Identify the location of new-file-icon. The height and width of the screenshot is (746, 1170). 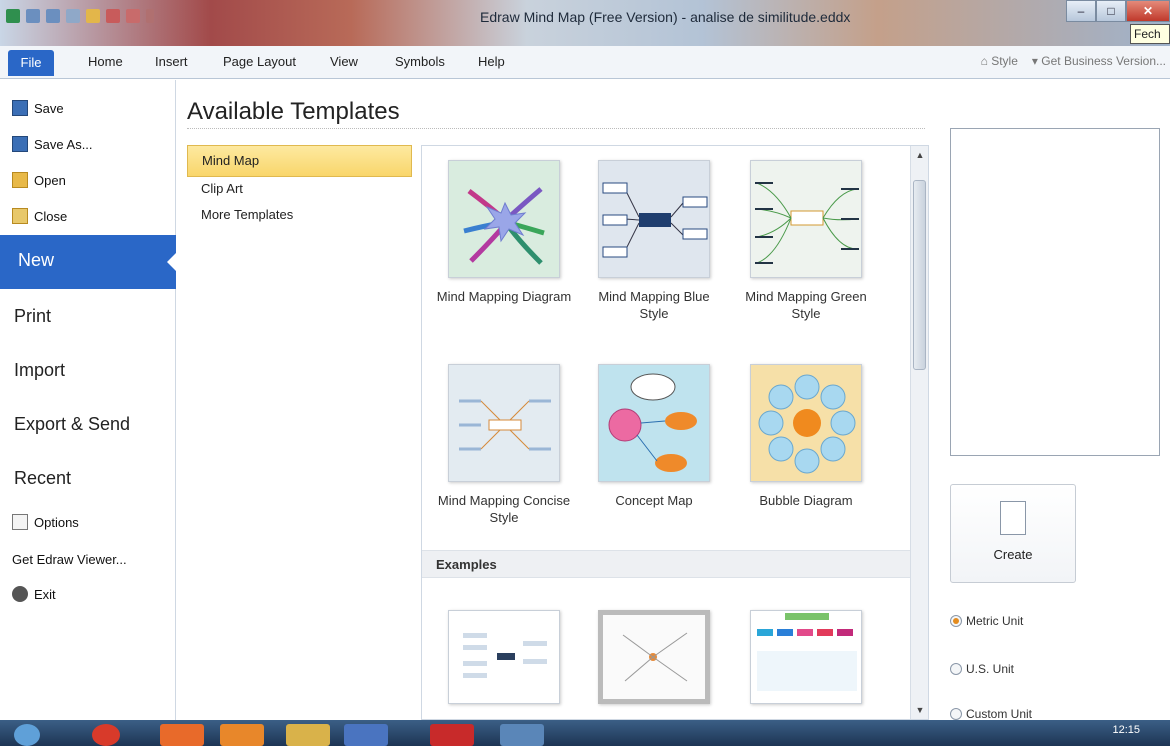
(93, 16).